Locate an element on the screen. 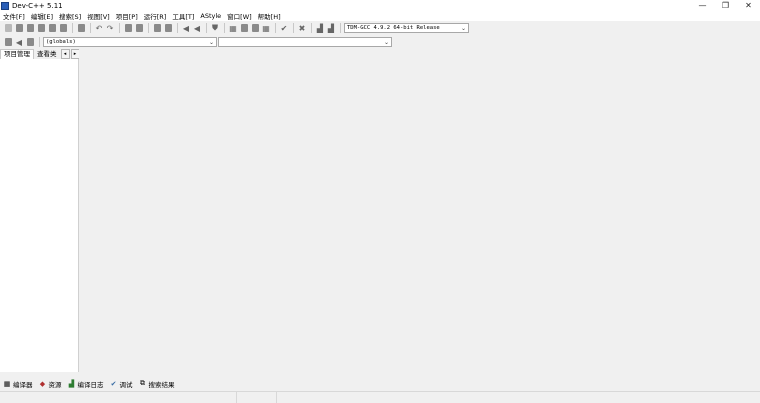 The height and width of the screenshot is (403, 760). tab-debug: ✔ 调试 is located at coordinates (121, 384).